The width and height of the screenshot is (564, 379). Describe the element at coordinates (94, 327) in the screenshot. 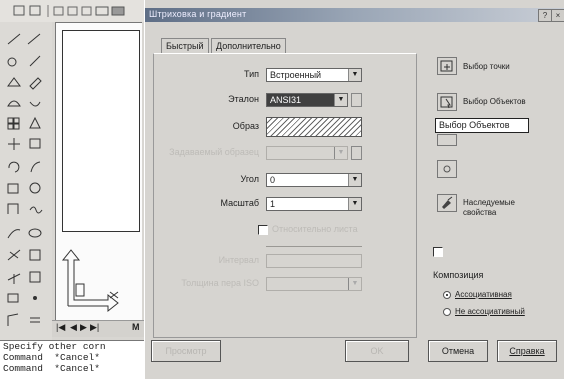

I see `nav-last: ▶|` at that location.